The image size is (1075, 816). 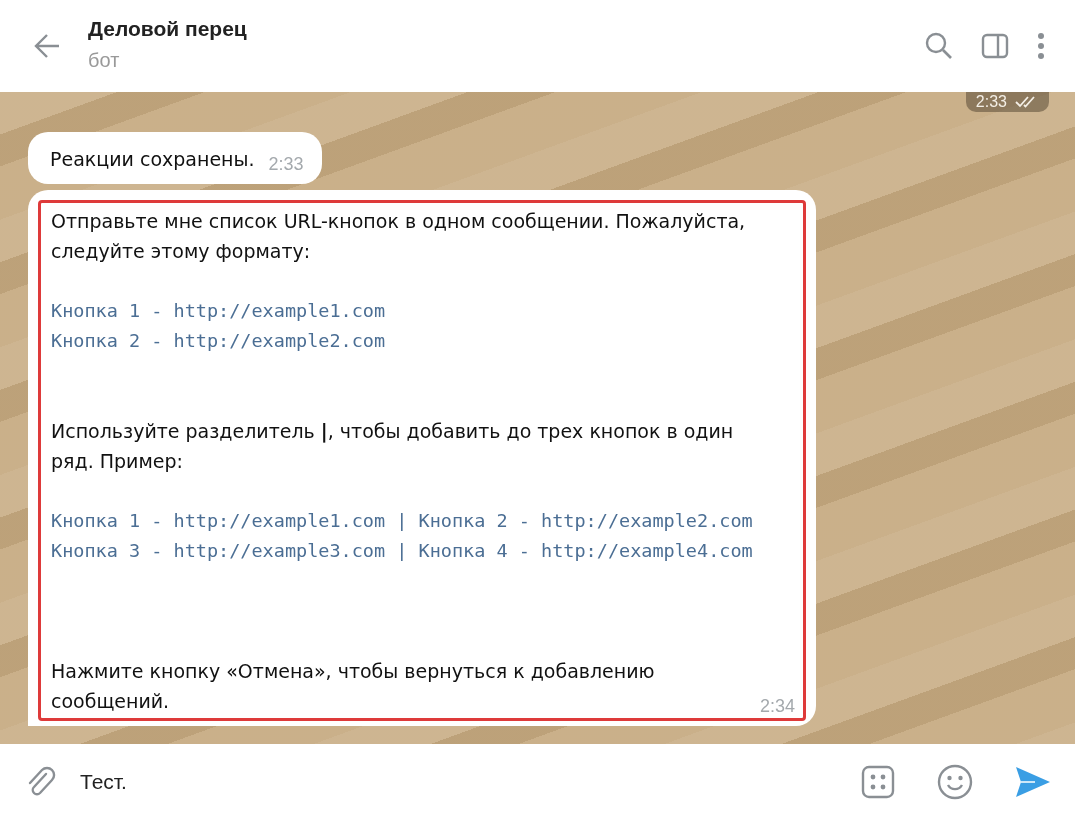 I want to click on message-time: 2:34, so click(x=777, y=706).